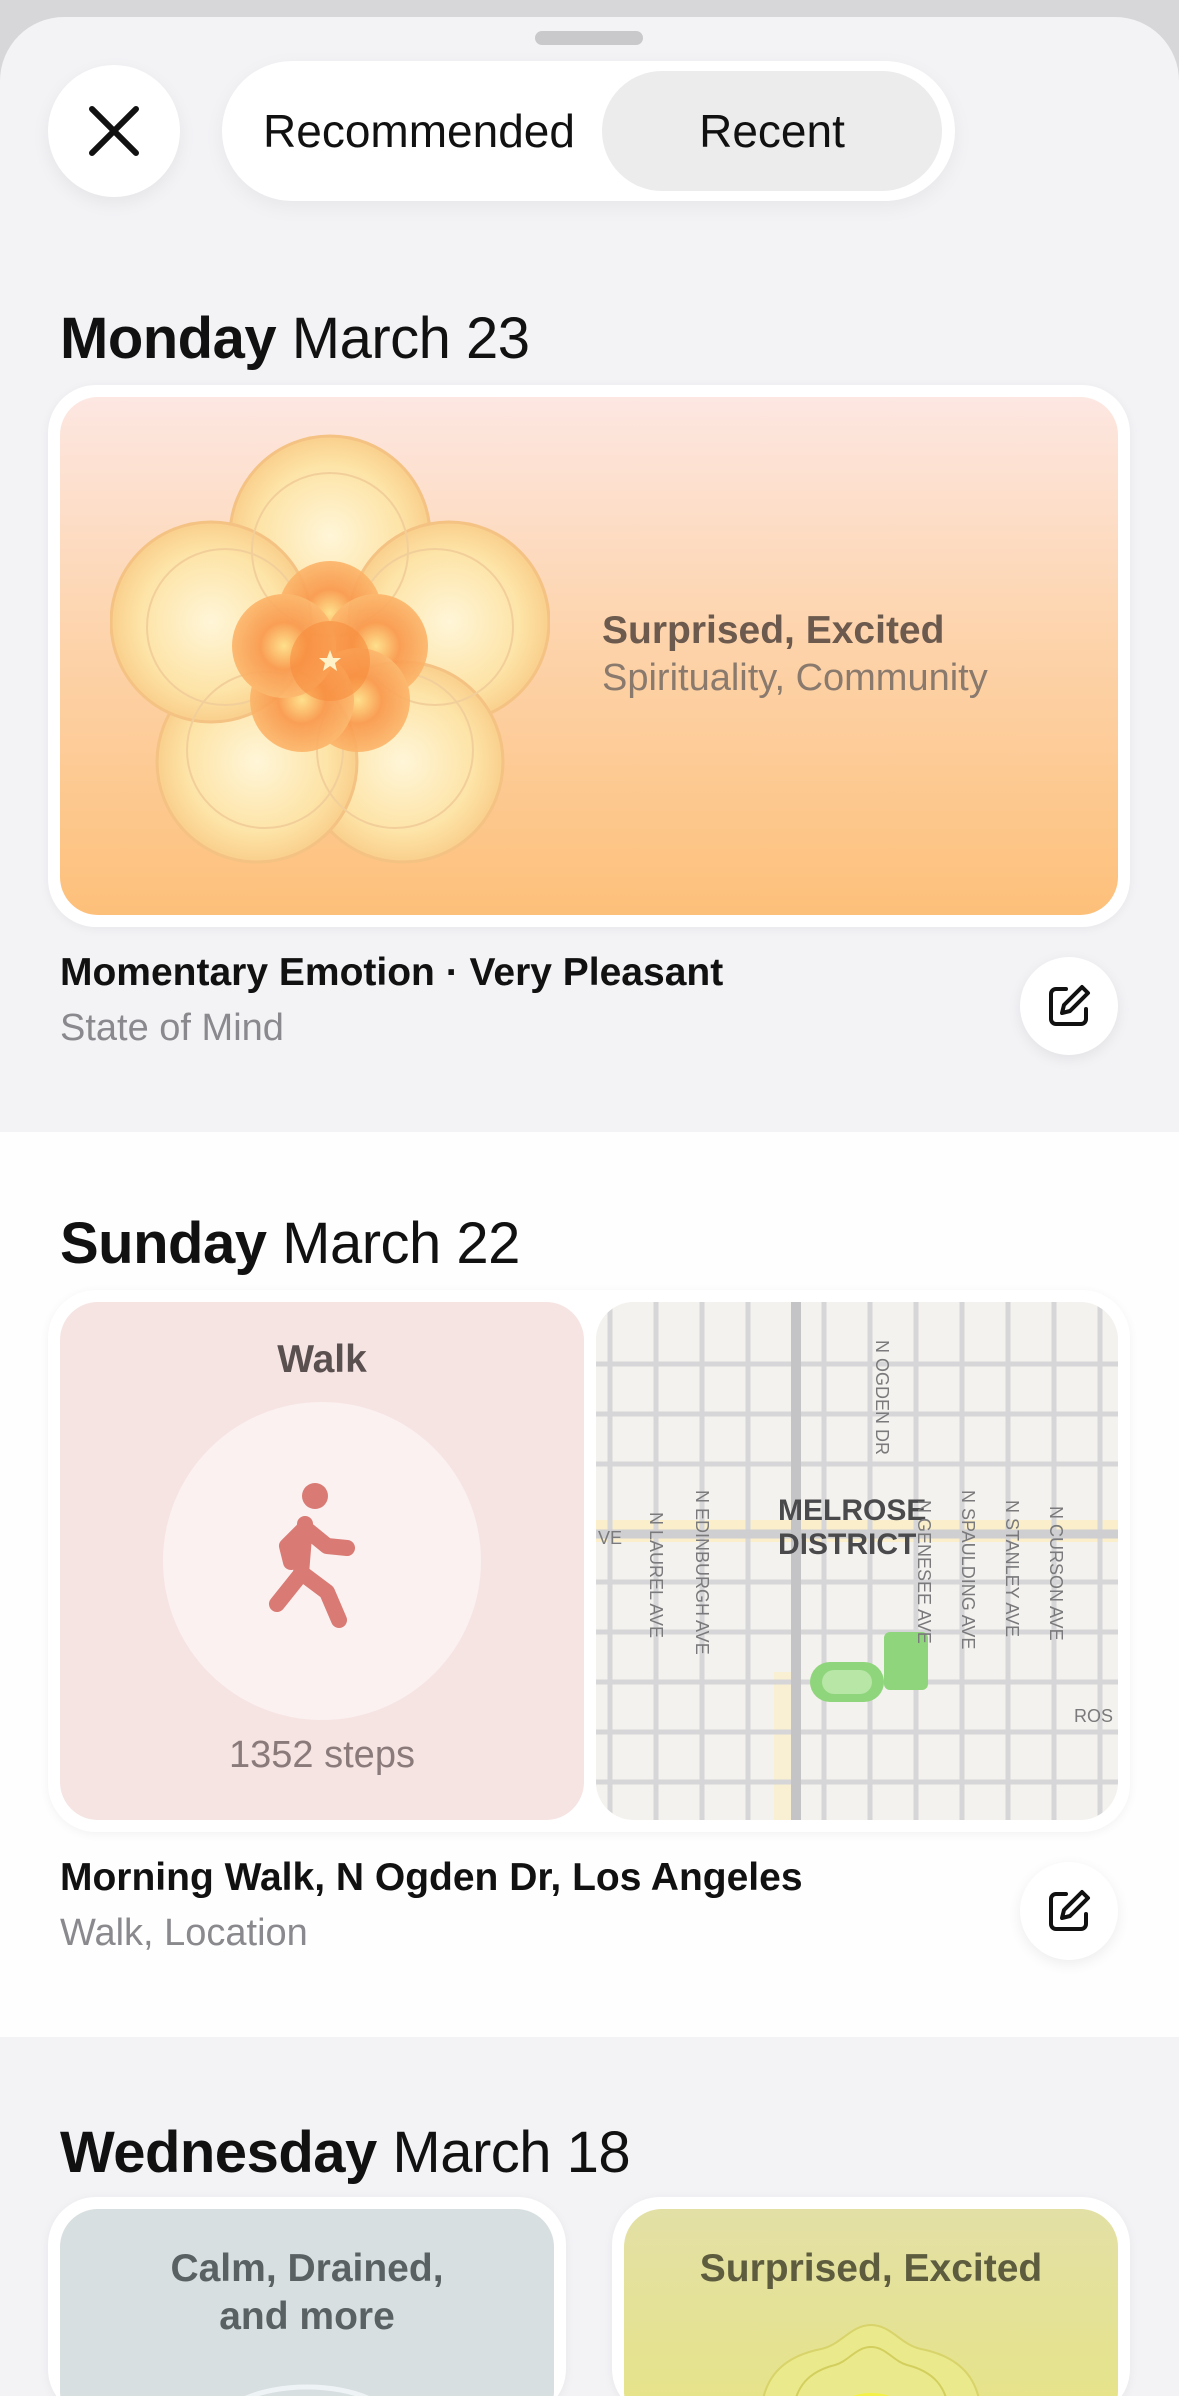  Describe the element at coordinates (968, 1569) in the screenshot. I see `street-label: N SPAULDING AVE` at that location.